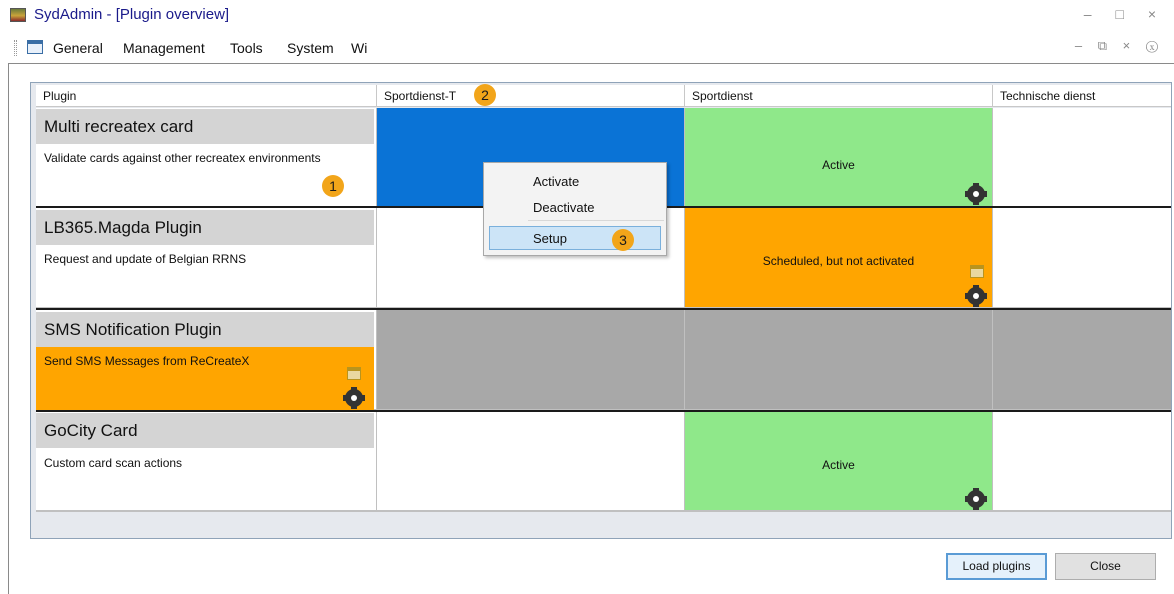 The image size is (1174, 594). What do you see at coordinates (205, 126) in the screenshot?
I see `plugin-name: Multi recreatex card` at bounding box center [205, 126].